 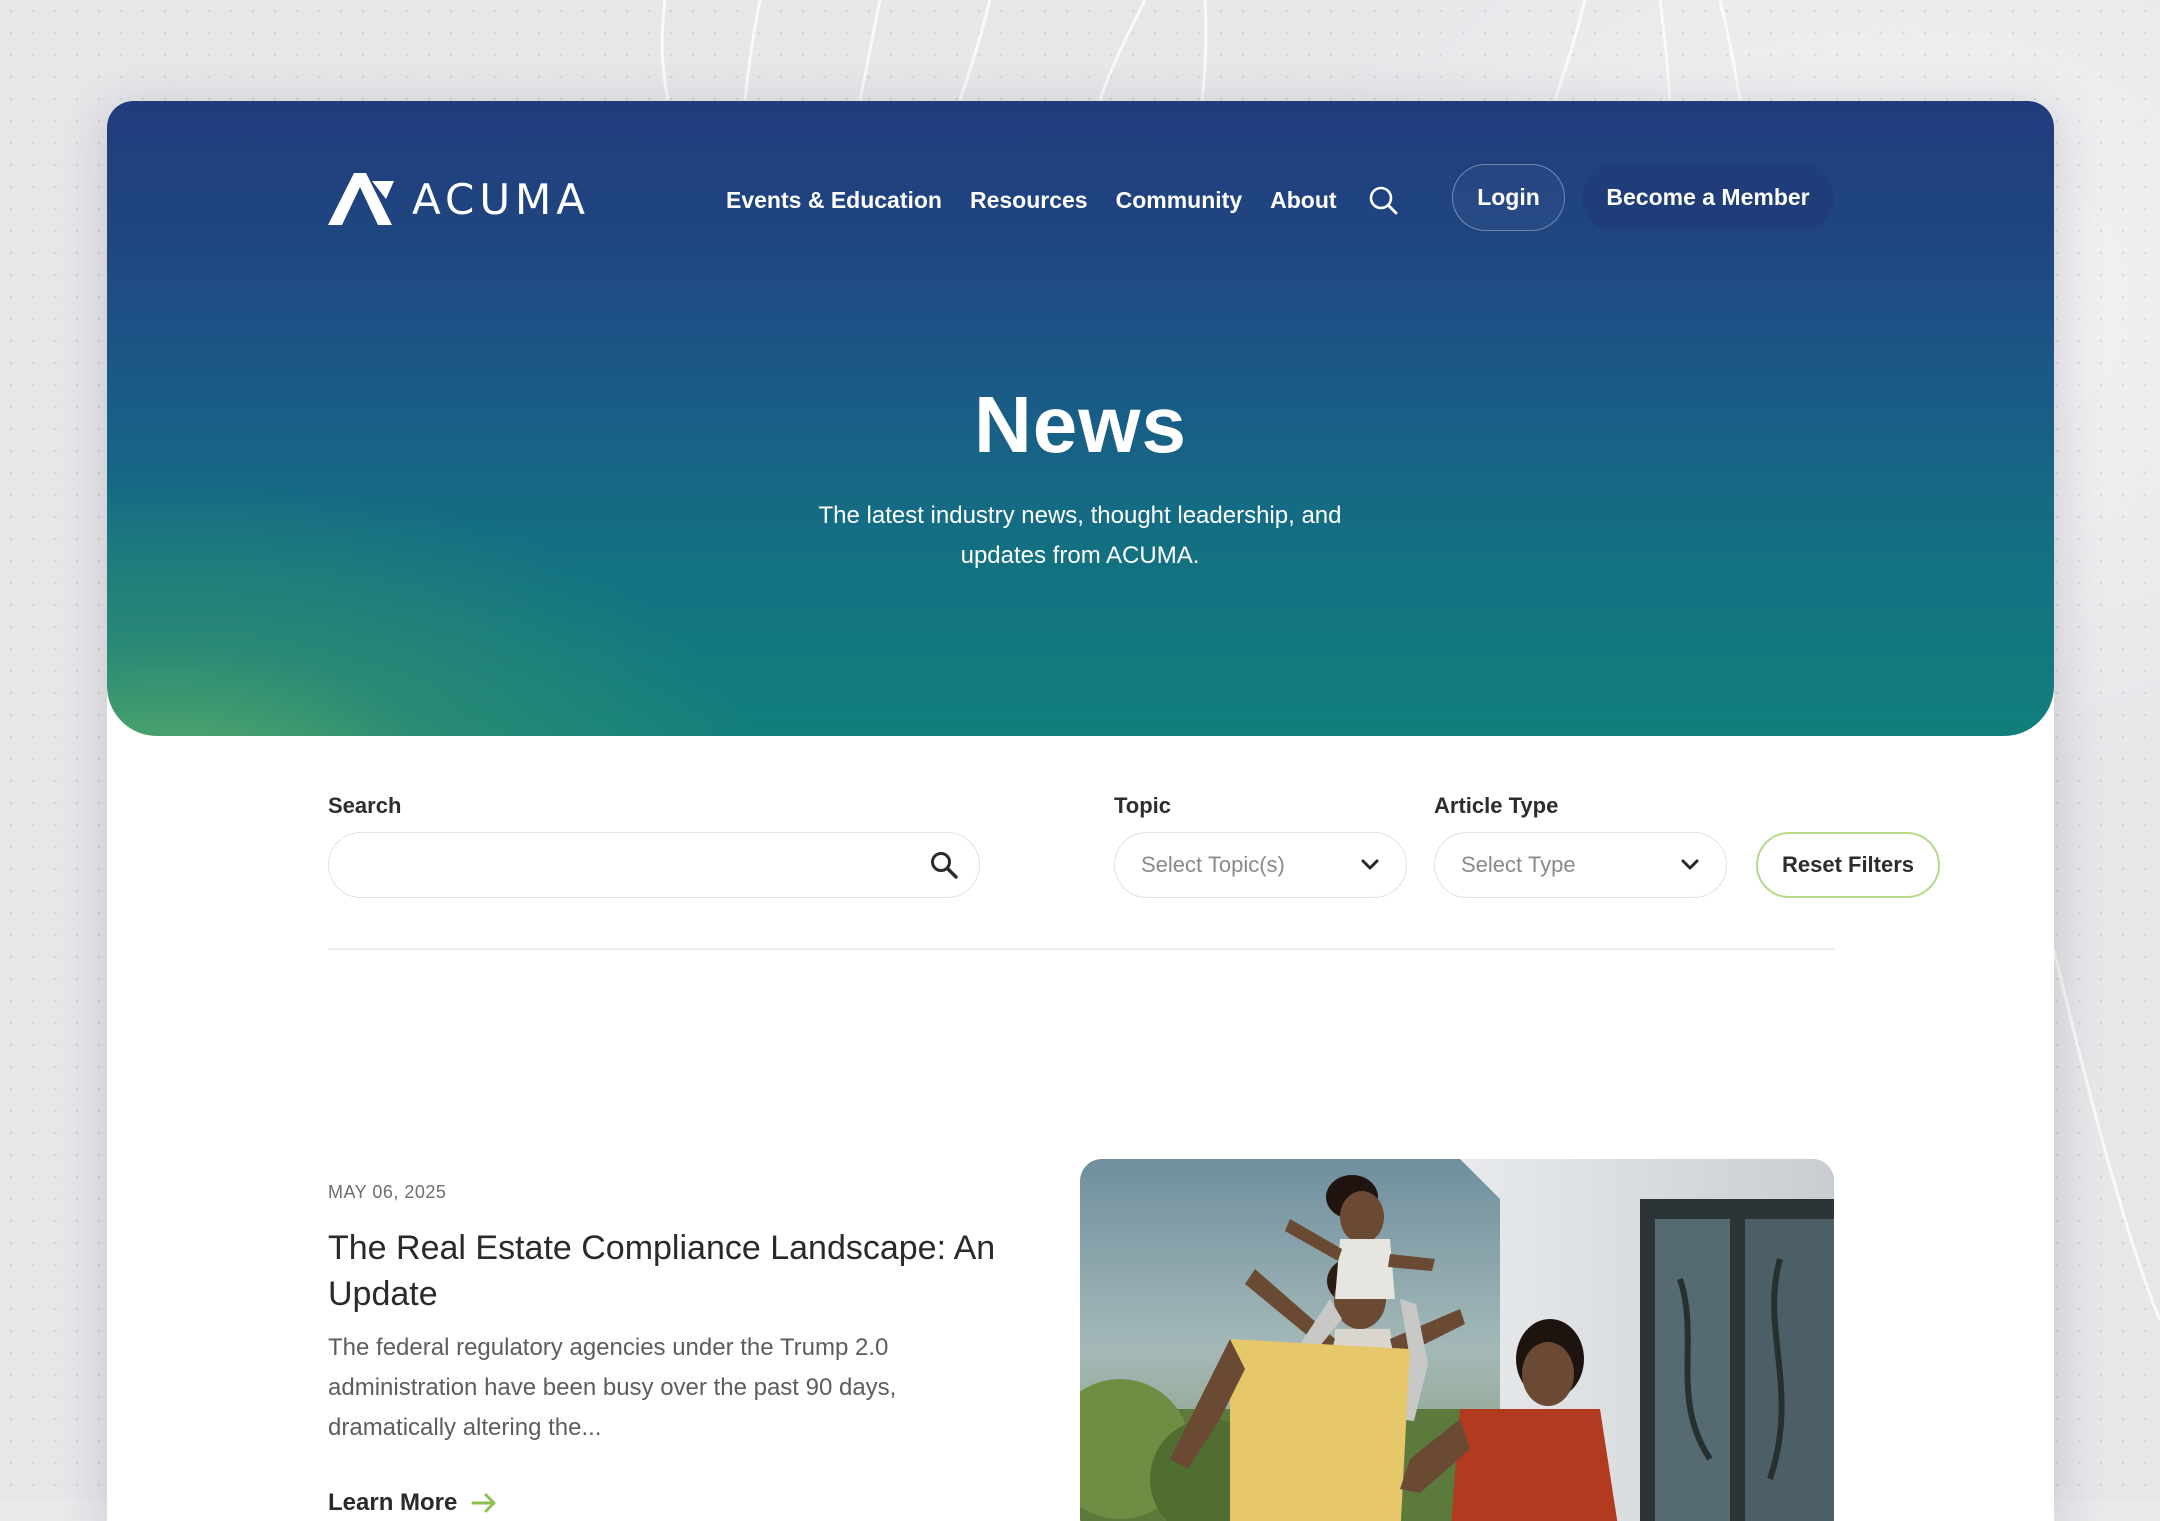 What do you see at coordinates (393, 1502) in the screenshot?
I see `learn-more-label: Learn More` at bounding box center [393, 1502].